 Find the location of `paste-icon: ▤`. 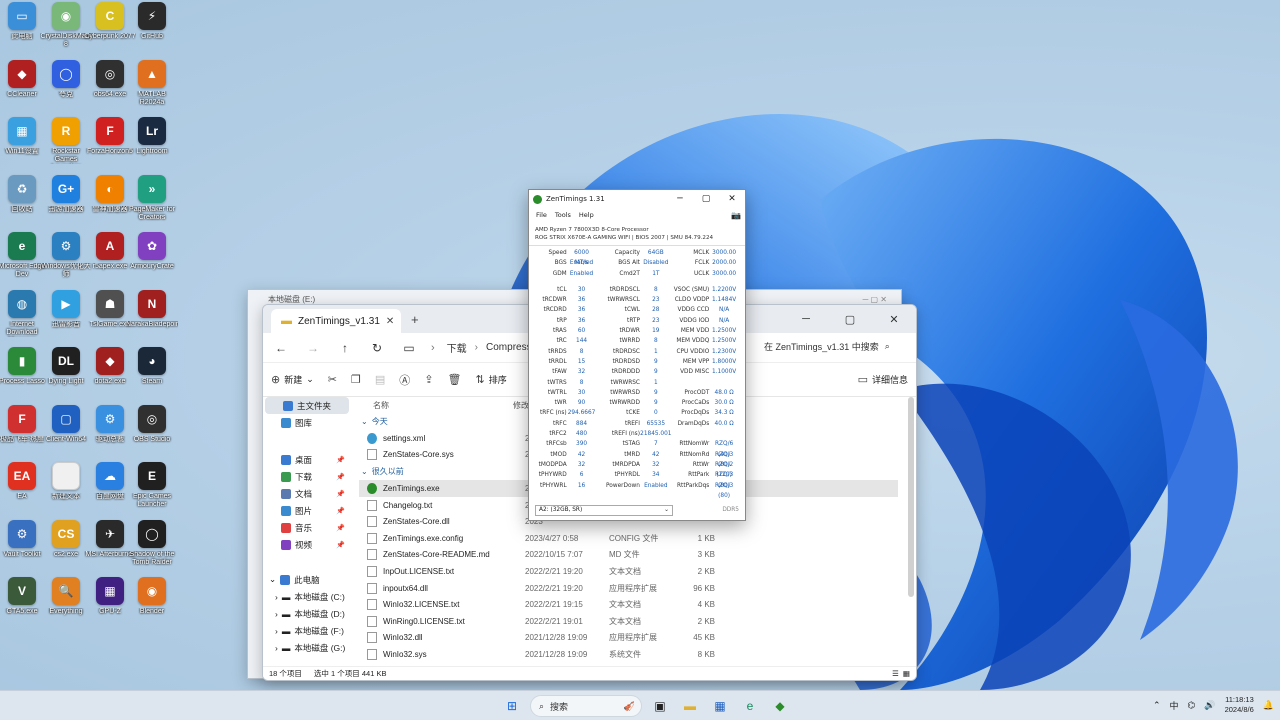

paste-icon: ▤ is located at coordinates (380, 379).